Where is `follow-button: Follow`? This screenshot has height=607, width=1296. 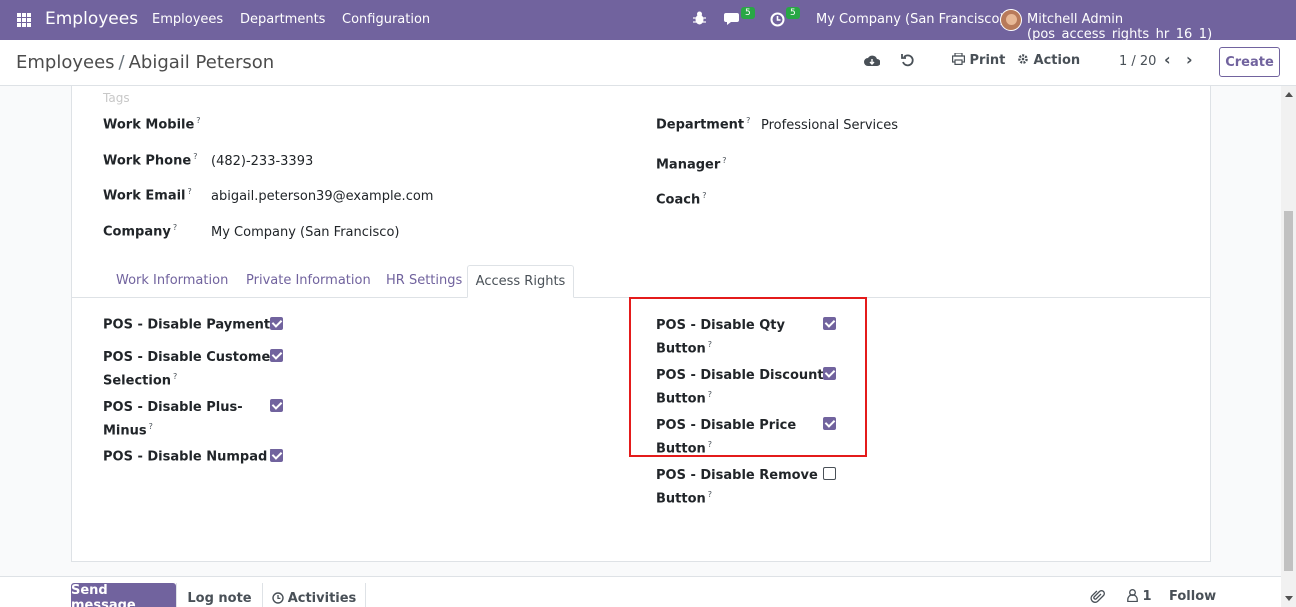 follow-button: Follow is located at coordinates (1192, 596).